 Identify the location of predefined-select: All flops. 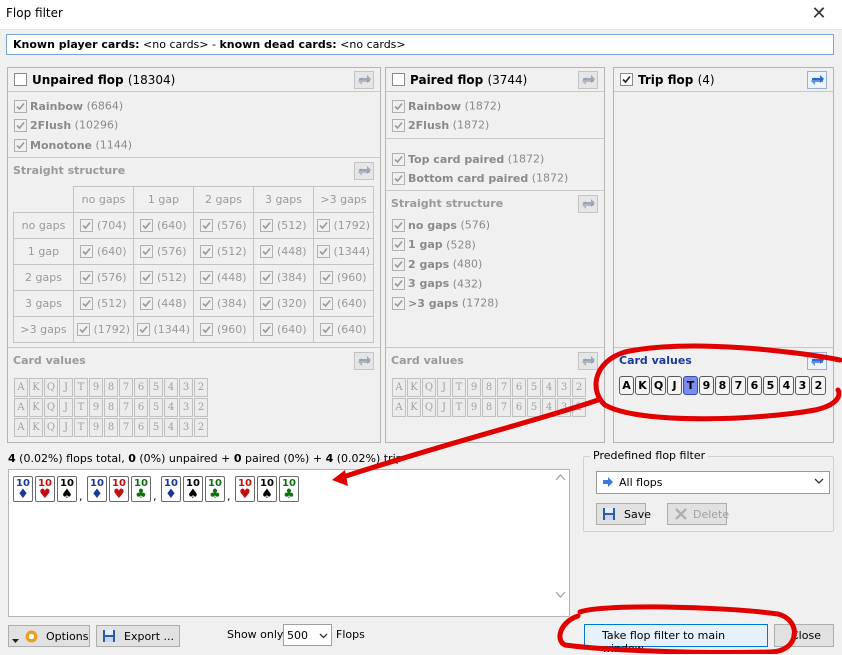
(713, 482).